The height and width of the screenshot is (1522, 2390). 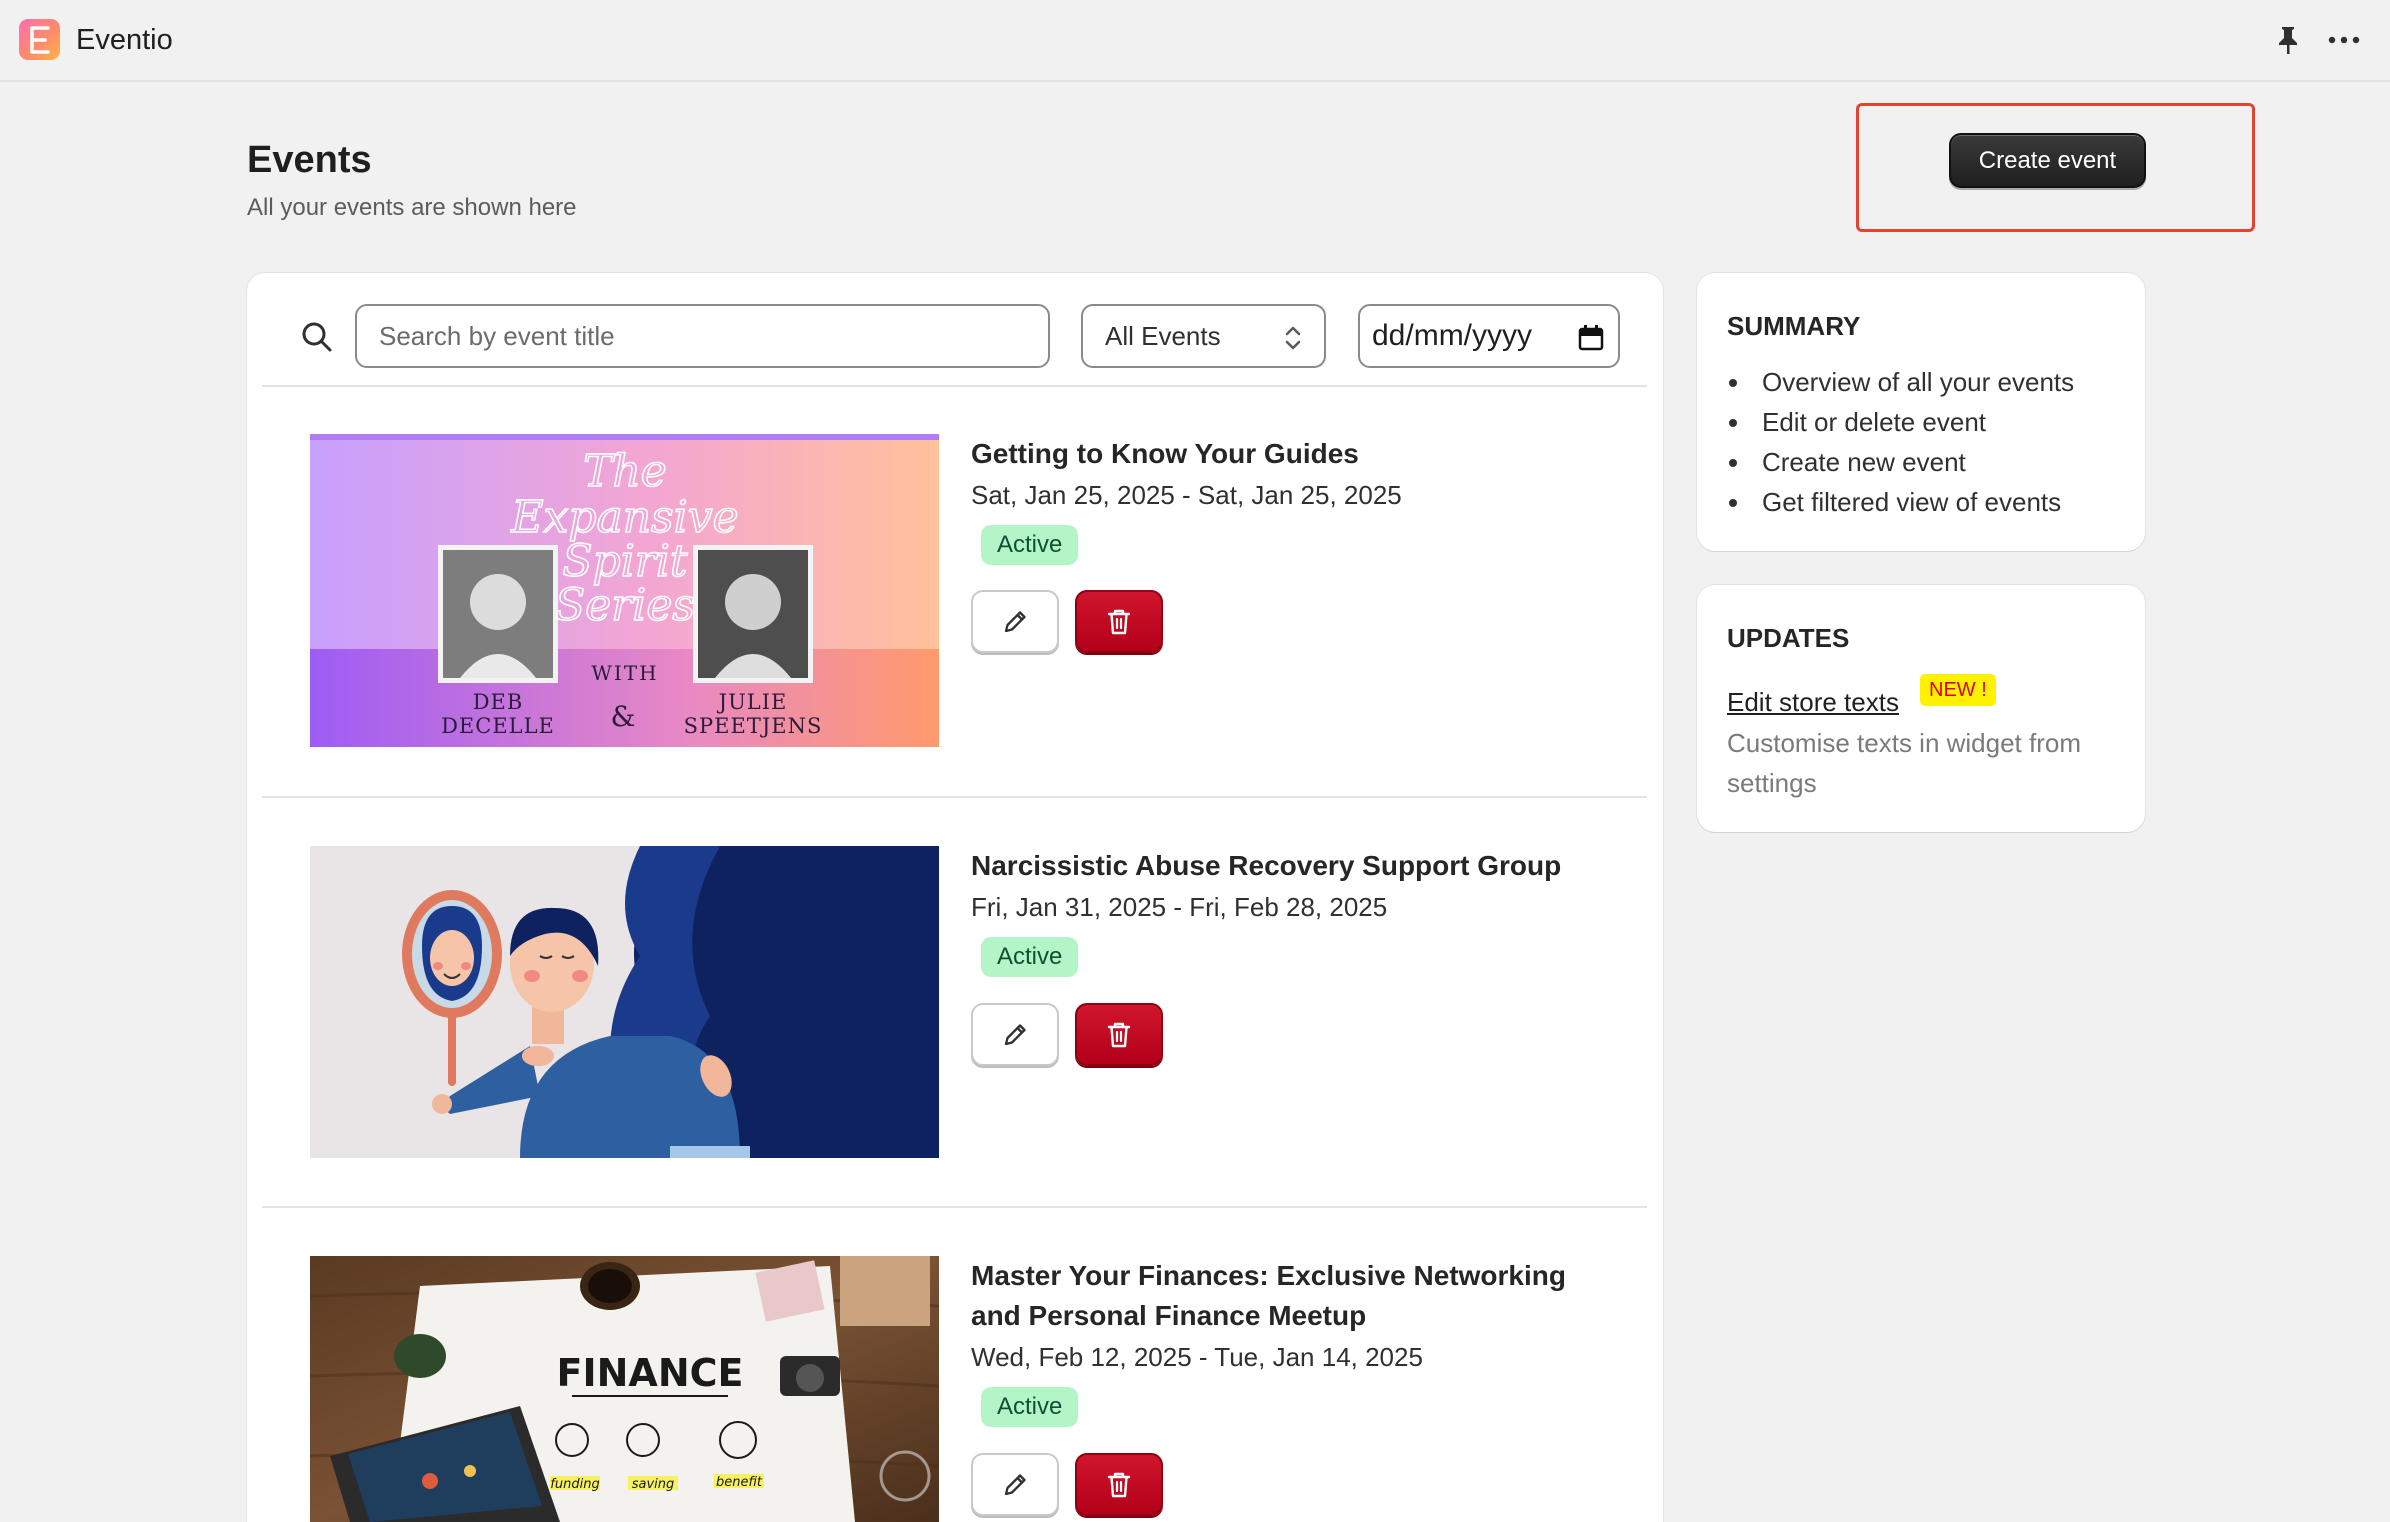 What do you see at coordinates (625, 471) in the screenshot?
I see `banner-title-line1: The` at bounding box center [625, 471].